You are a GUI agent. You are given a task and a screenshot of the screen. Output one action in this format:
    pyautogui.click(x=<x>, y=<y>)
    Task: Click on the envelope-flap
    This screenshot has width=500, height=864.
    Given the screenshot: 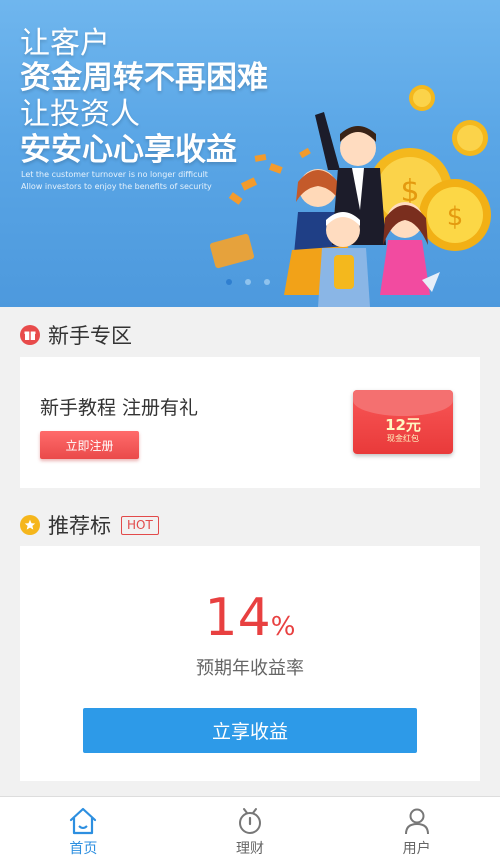 What is the action you would take?
    pyautogui.click(x=403, y=403)
    